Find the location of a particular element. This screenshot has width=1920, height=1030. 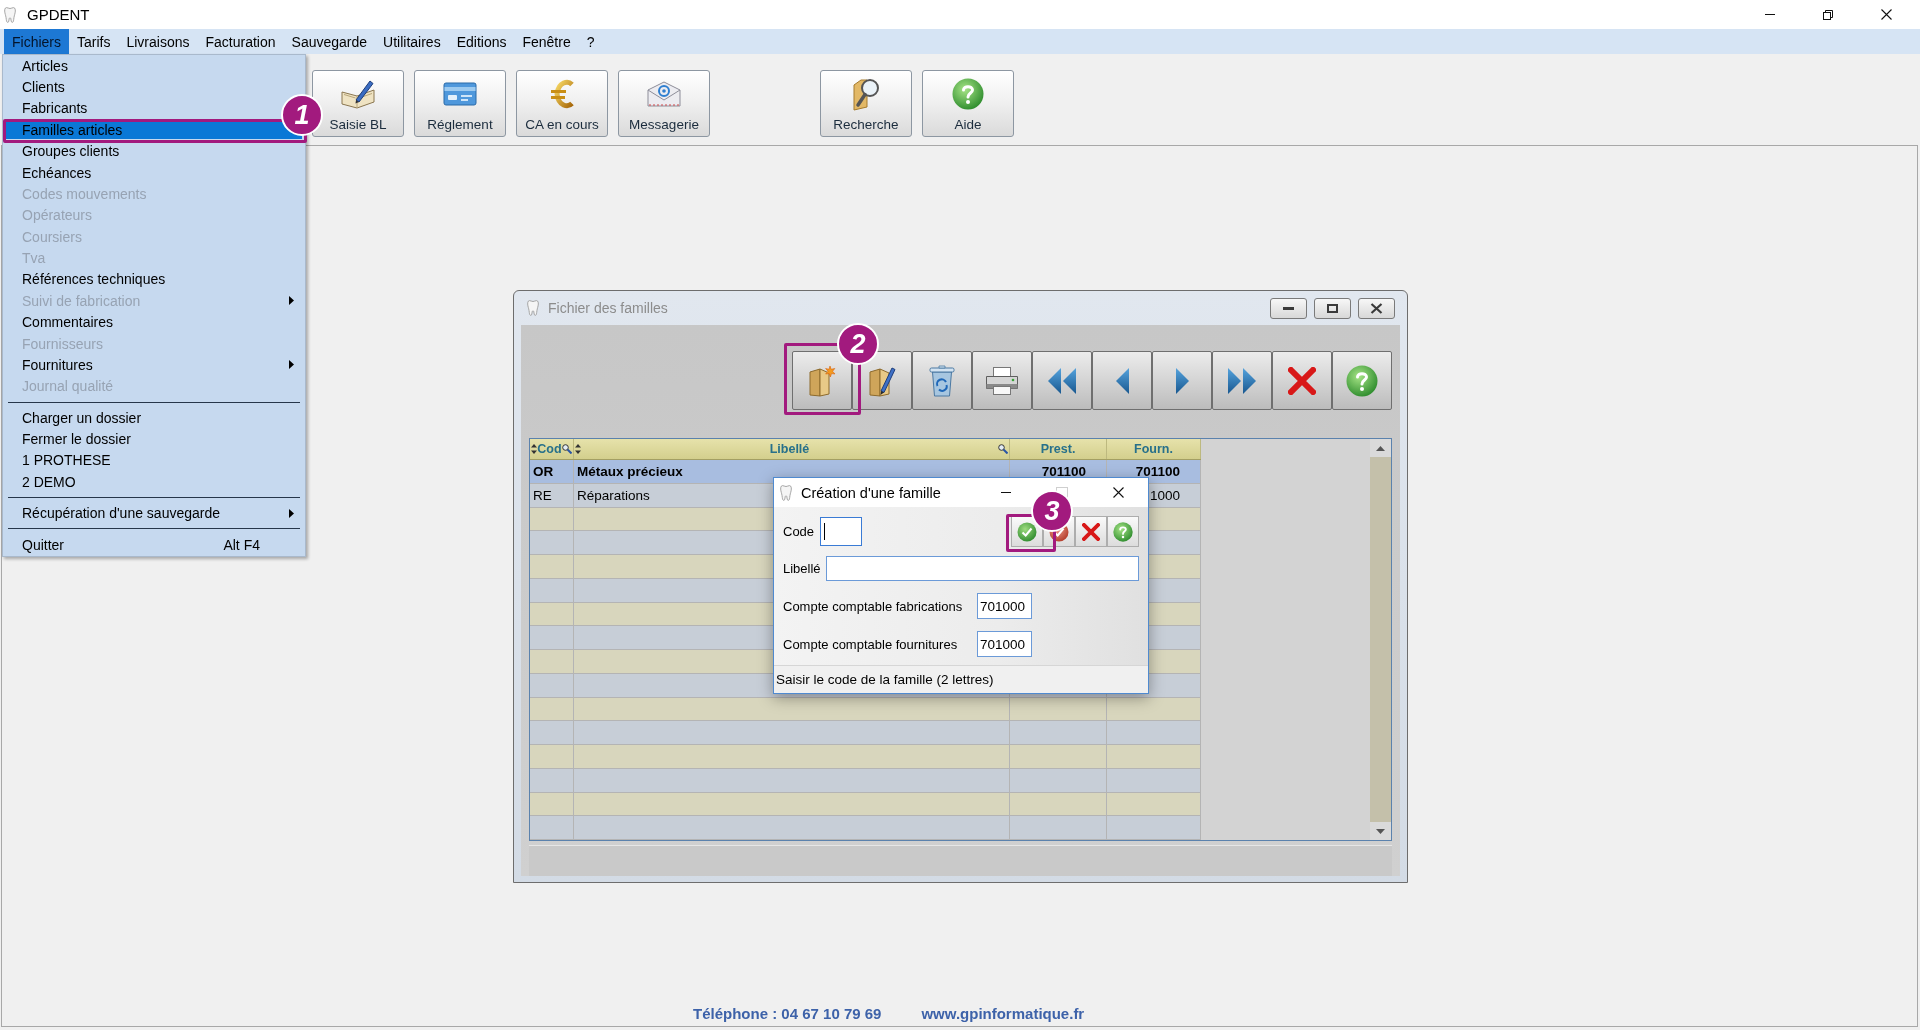

menu-bar-item: Utilitaires is located at coordinates (412, 41).